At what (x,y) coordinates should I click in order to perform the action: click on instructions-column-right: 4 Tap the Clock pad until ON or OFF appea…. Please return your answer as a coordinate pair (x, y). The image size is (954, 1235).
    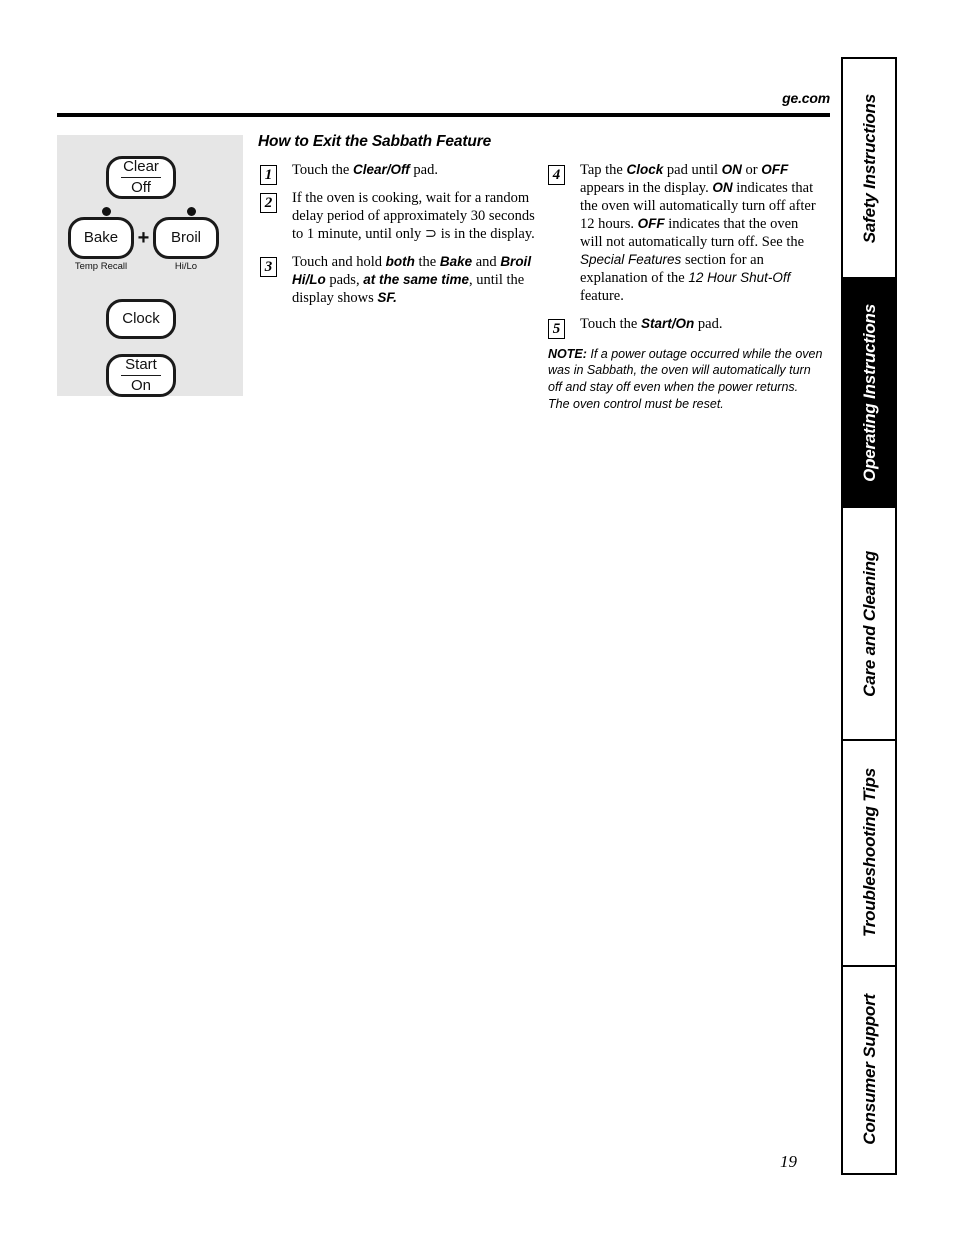
    Looking at the image, I should click on (685, 287).